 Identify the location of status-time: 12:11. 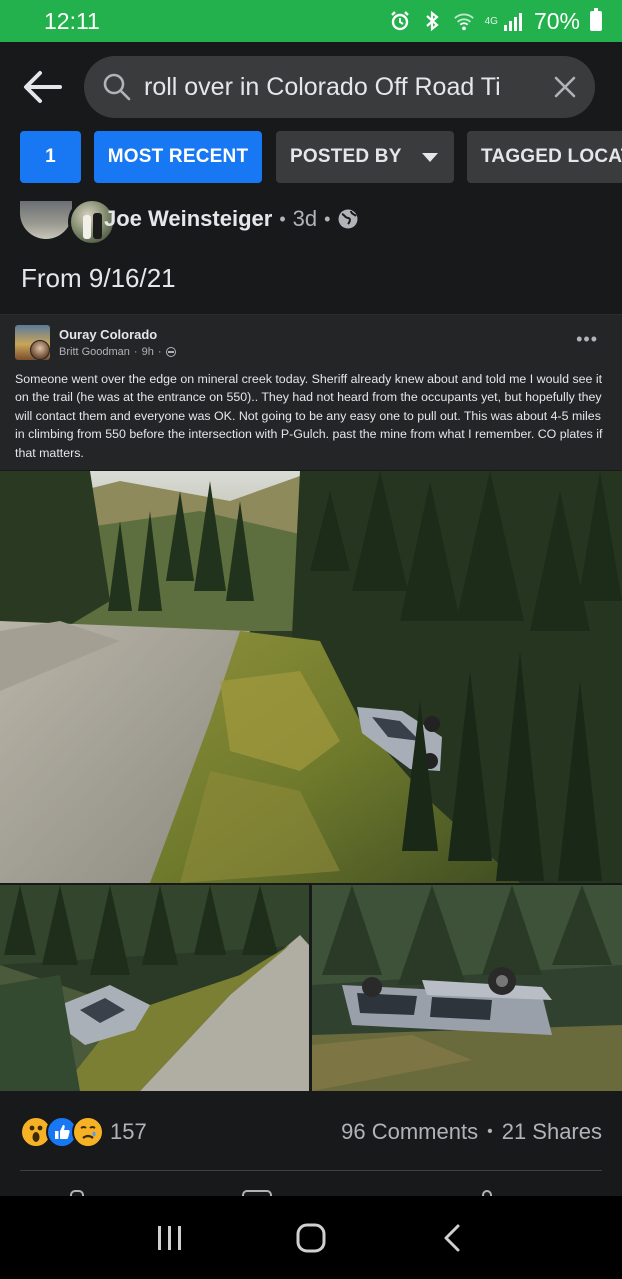
(72, 20).